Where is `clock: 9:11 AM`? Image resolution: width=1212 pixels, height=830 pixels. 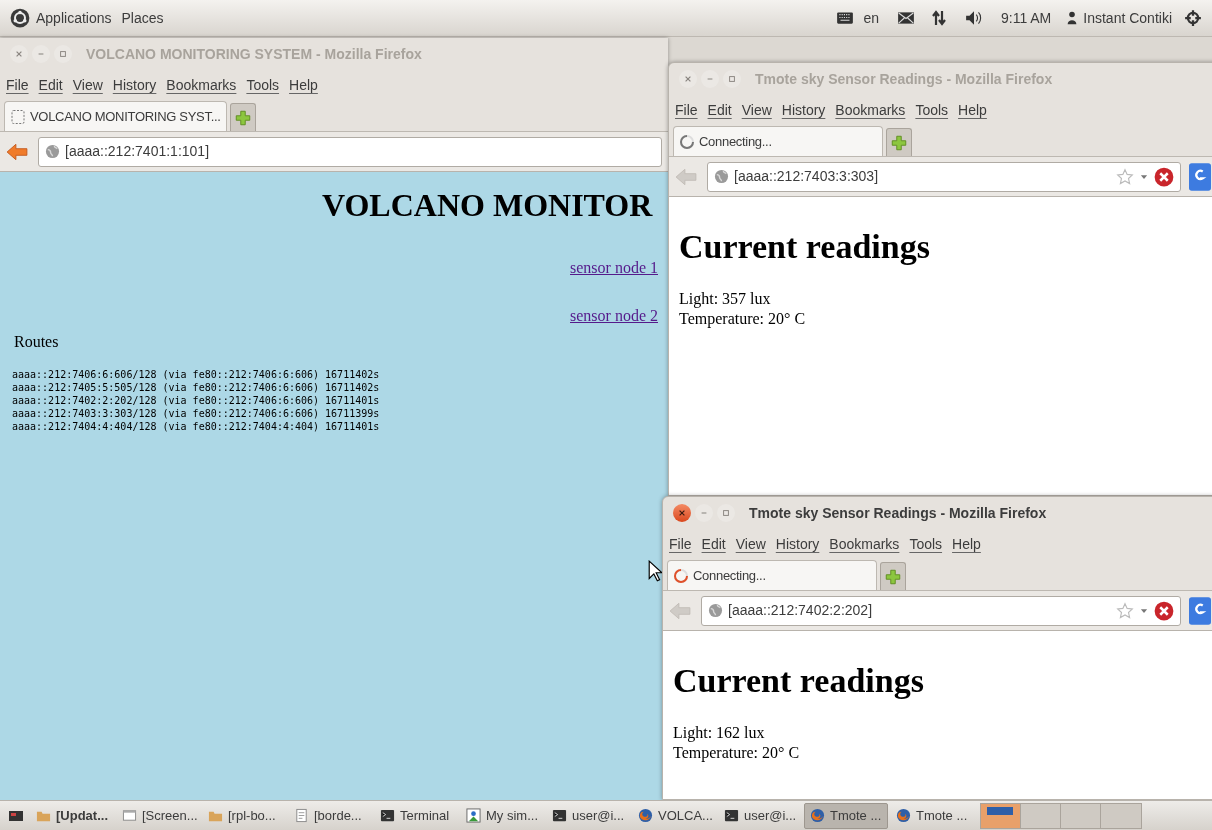
clock: 9:11 AM is located at coordinates (1026, 18).